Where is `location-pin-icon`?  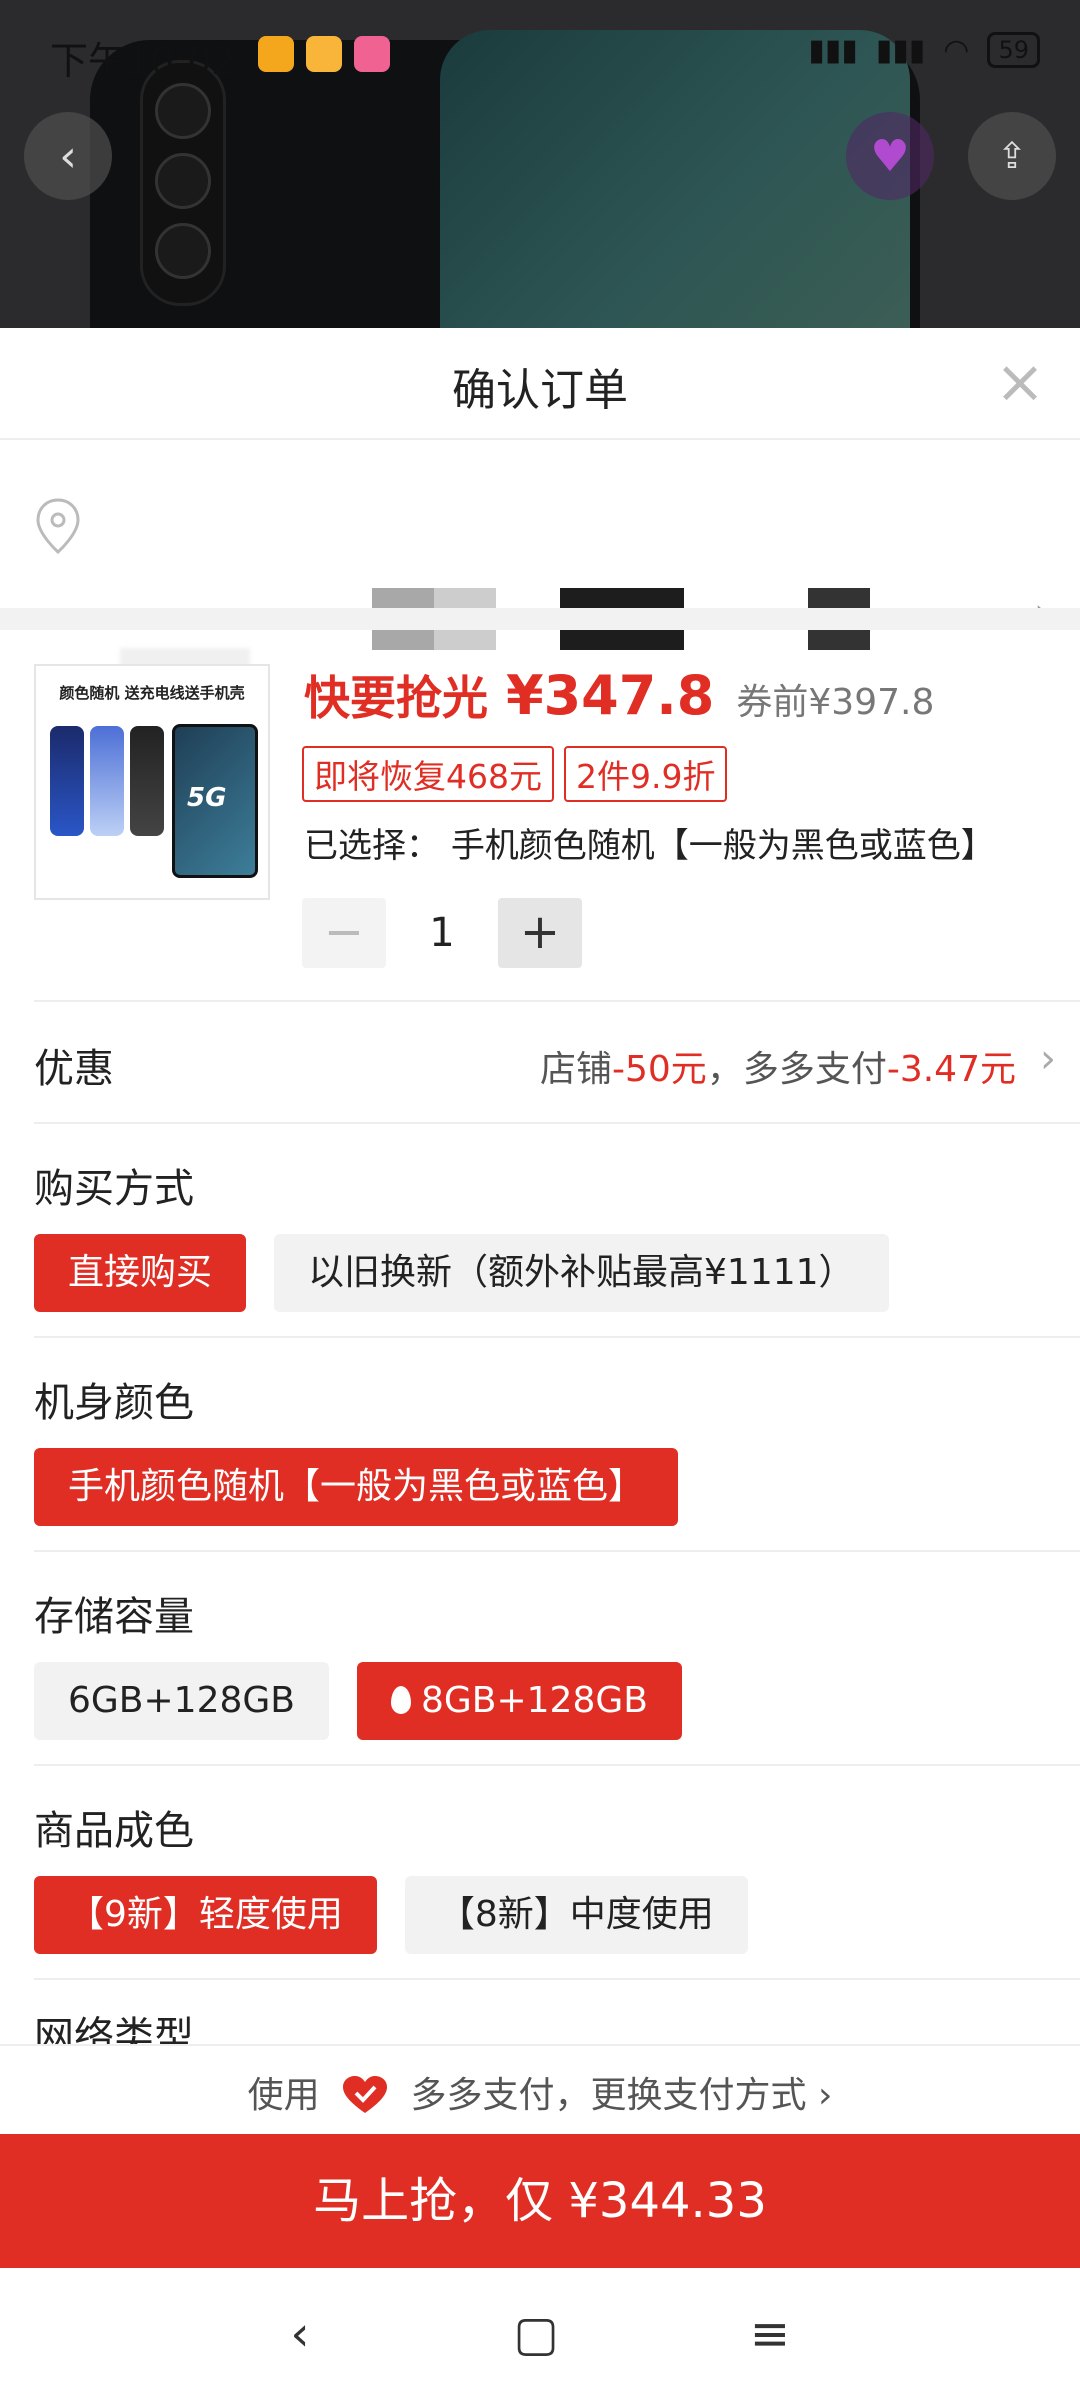 location-pin-icon is located at coordinates (58, 526).